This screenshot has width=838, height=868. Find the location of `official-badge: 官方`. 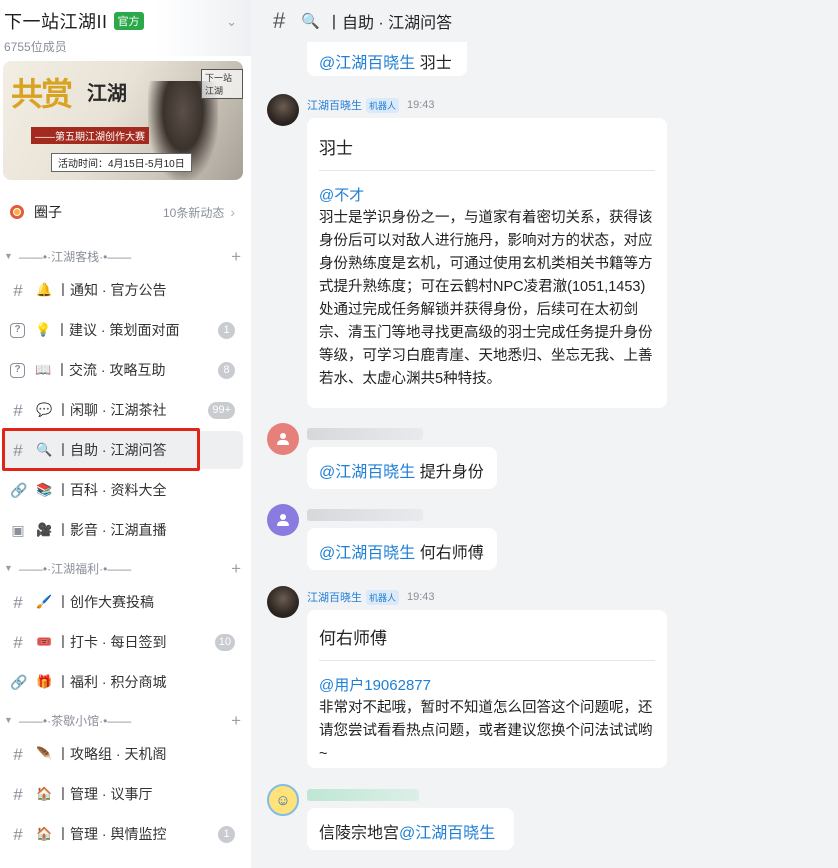

official-badge: 官方 is located at coordinates (128, 21).